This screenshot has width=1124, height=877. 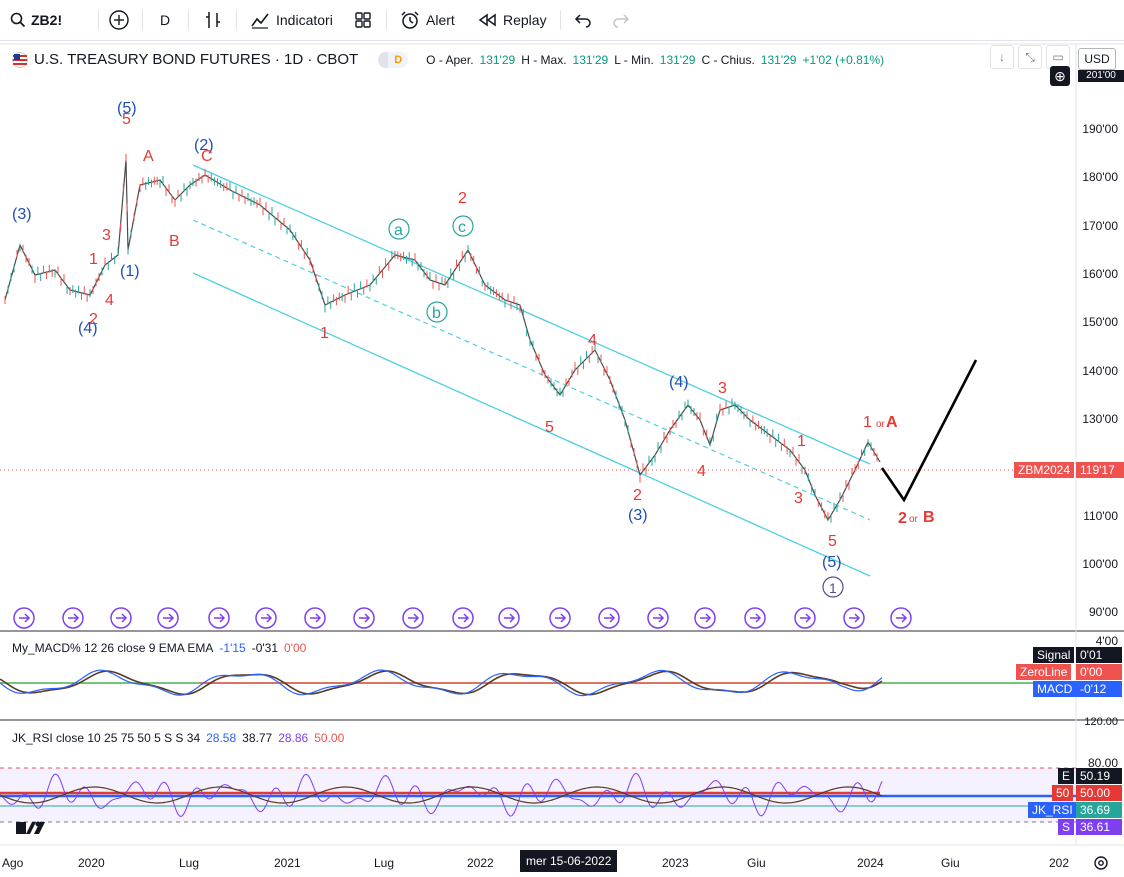 I want to click on price-tick: 130'00, so click(x=1100, y=419).